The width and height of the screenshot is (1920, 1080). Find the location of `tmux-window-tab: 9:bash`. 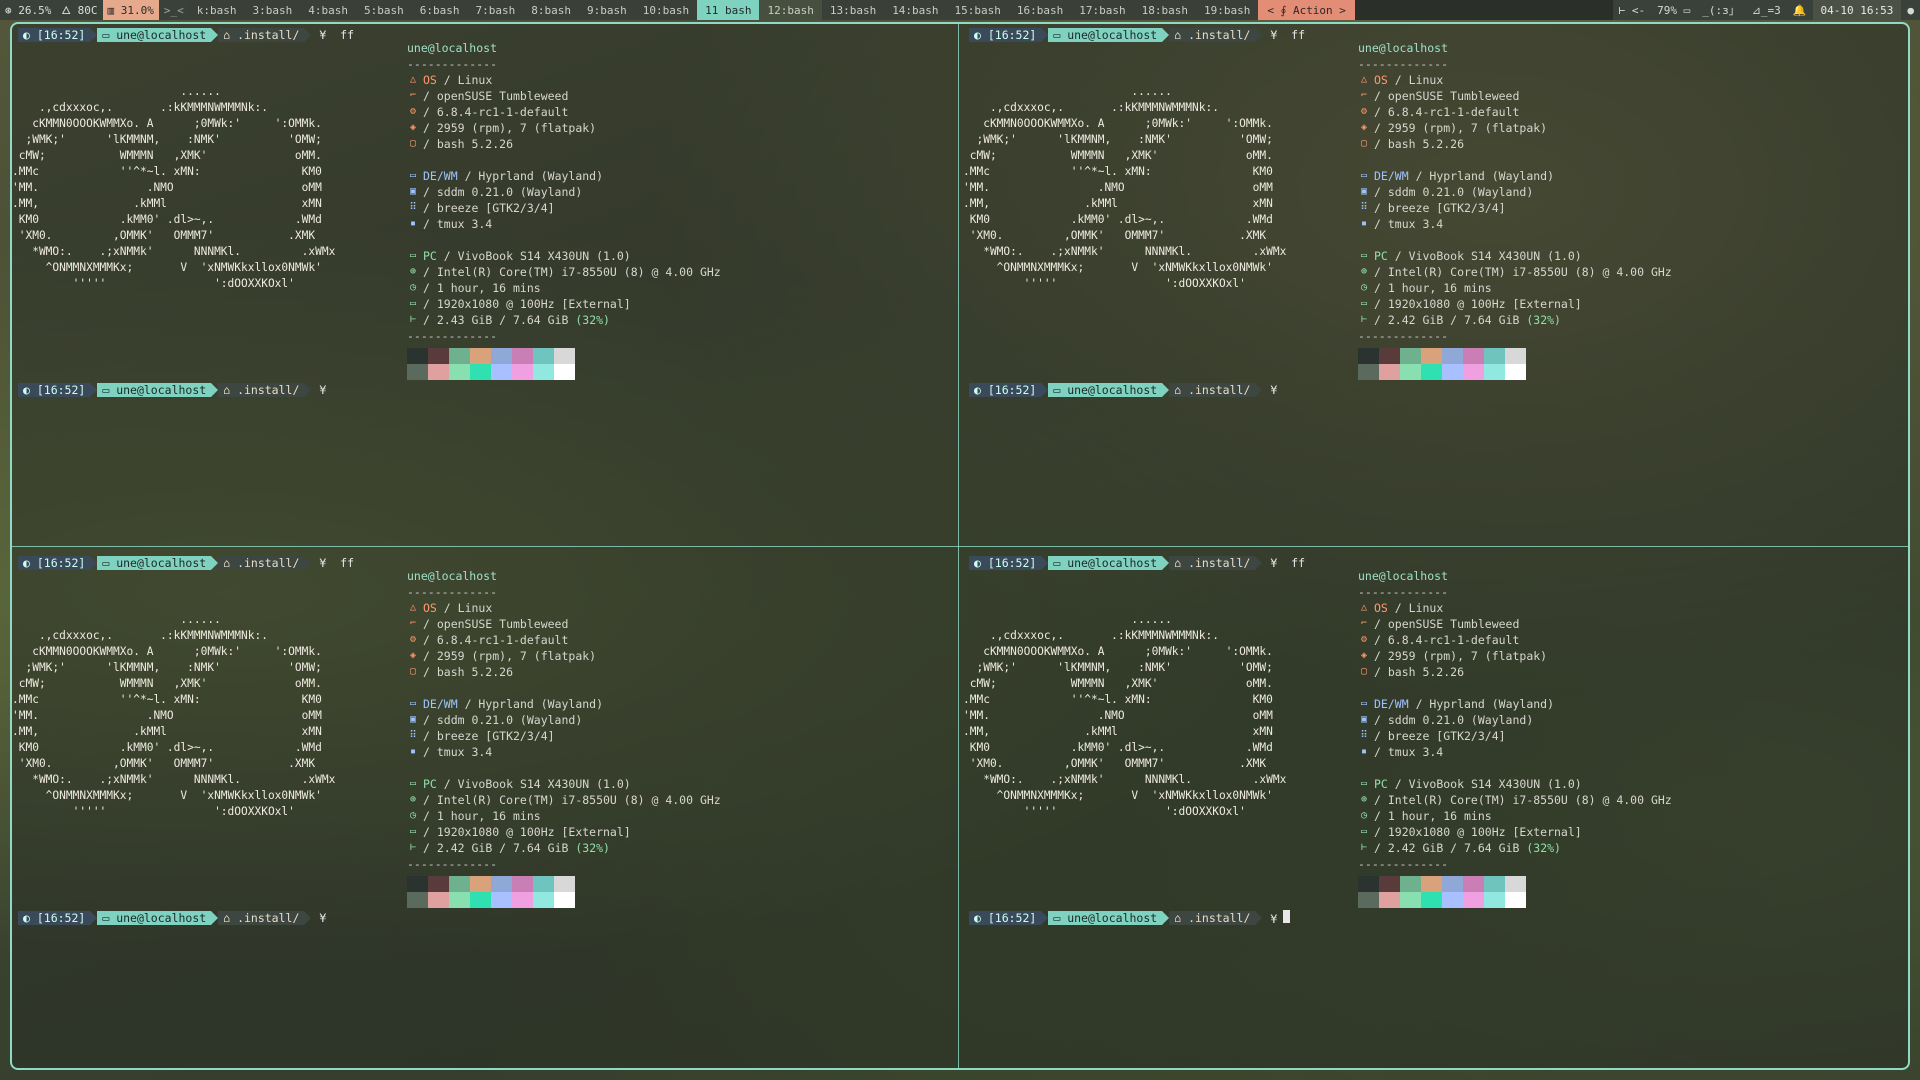

tmux-window-tab: 9:bash is located at coordinates (607, 10).